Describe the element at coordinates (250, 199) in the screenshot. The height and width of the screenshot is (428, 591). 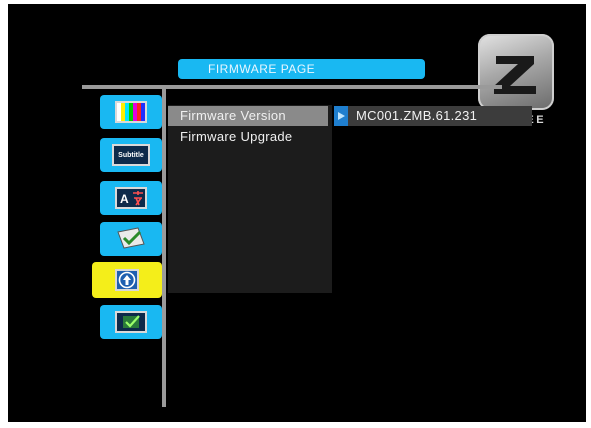
I see `firmware-menu: Firmware Version Firmware Upgrade` at that location.